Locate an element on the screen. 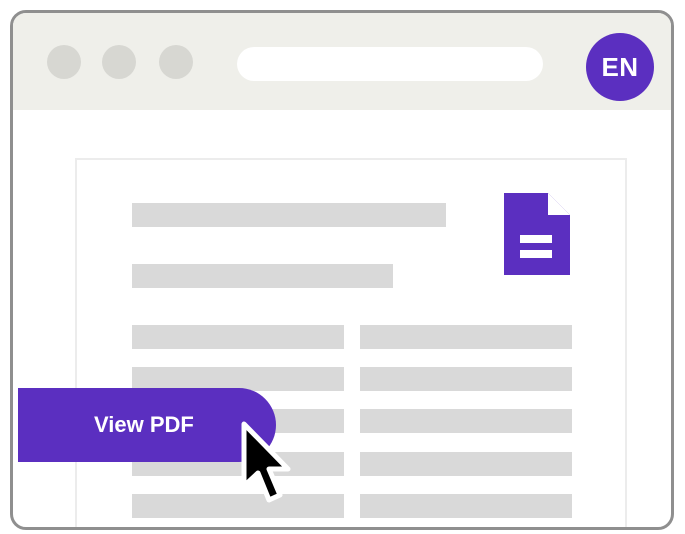  window-dot-close is located at coordinates (64, 62).